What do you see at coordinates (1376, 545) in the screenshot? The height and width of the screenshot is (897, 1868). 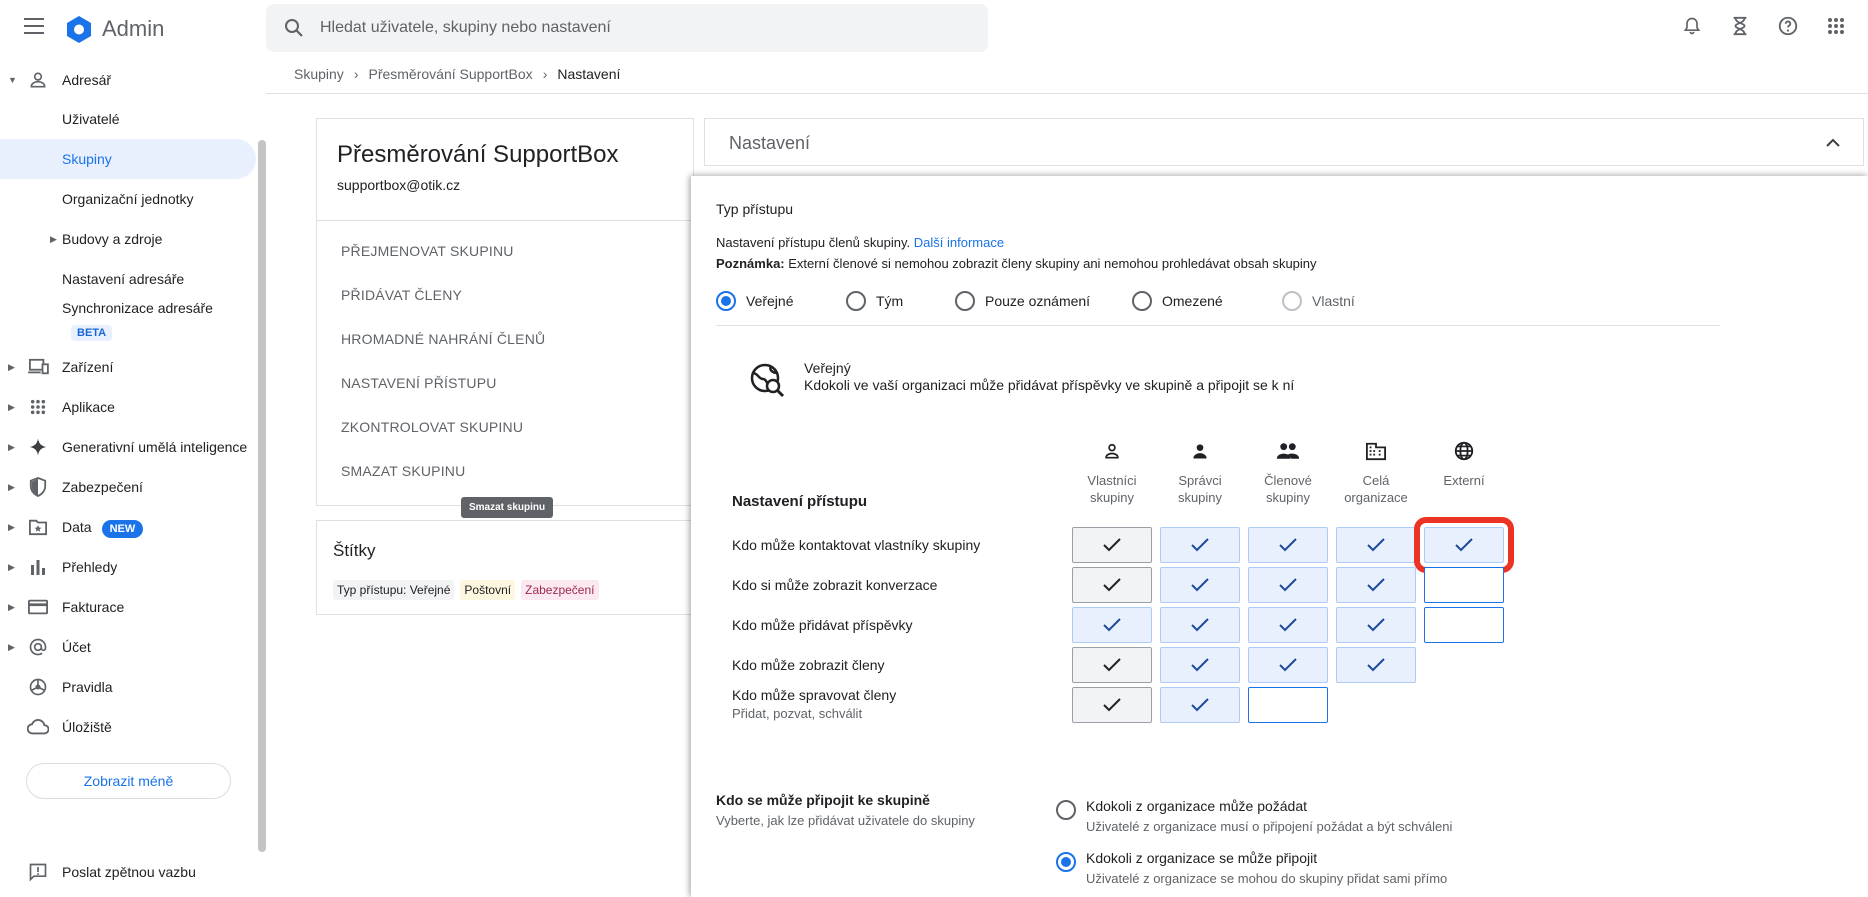 I see `cell-contact-owners-organization` at bounding box center [1376, 545].